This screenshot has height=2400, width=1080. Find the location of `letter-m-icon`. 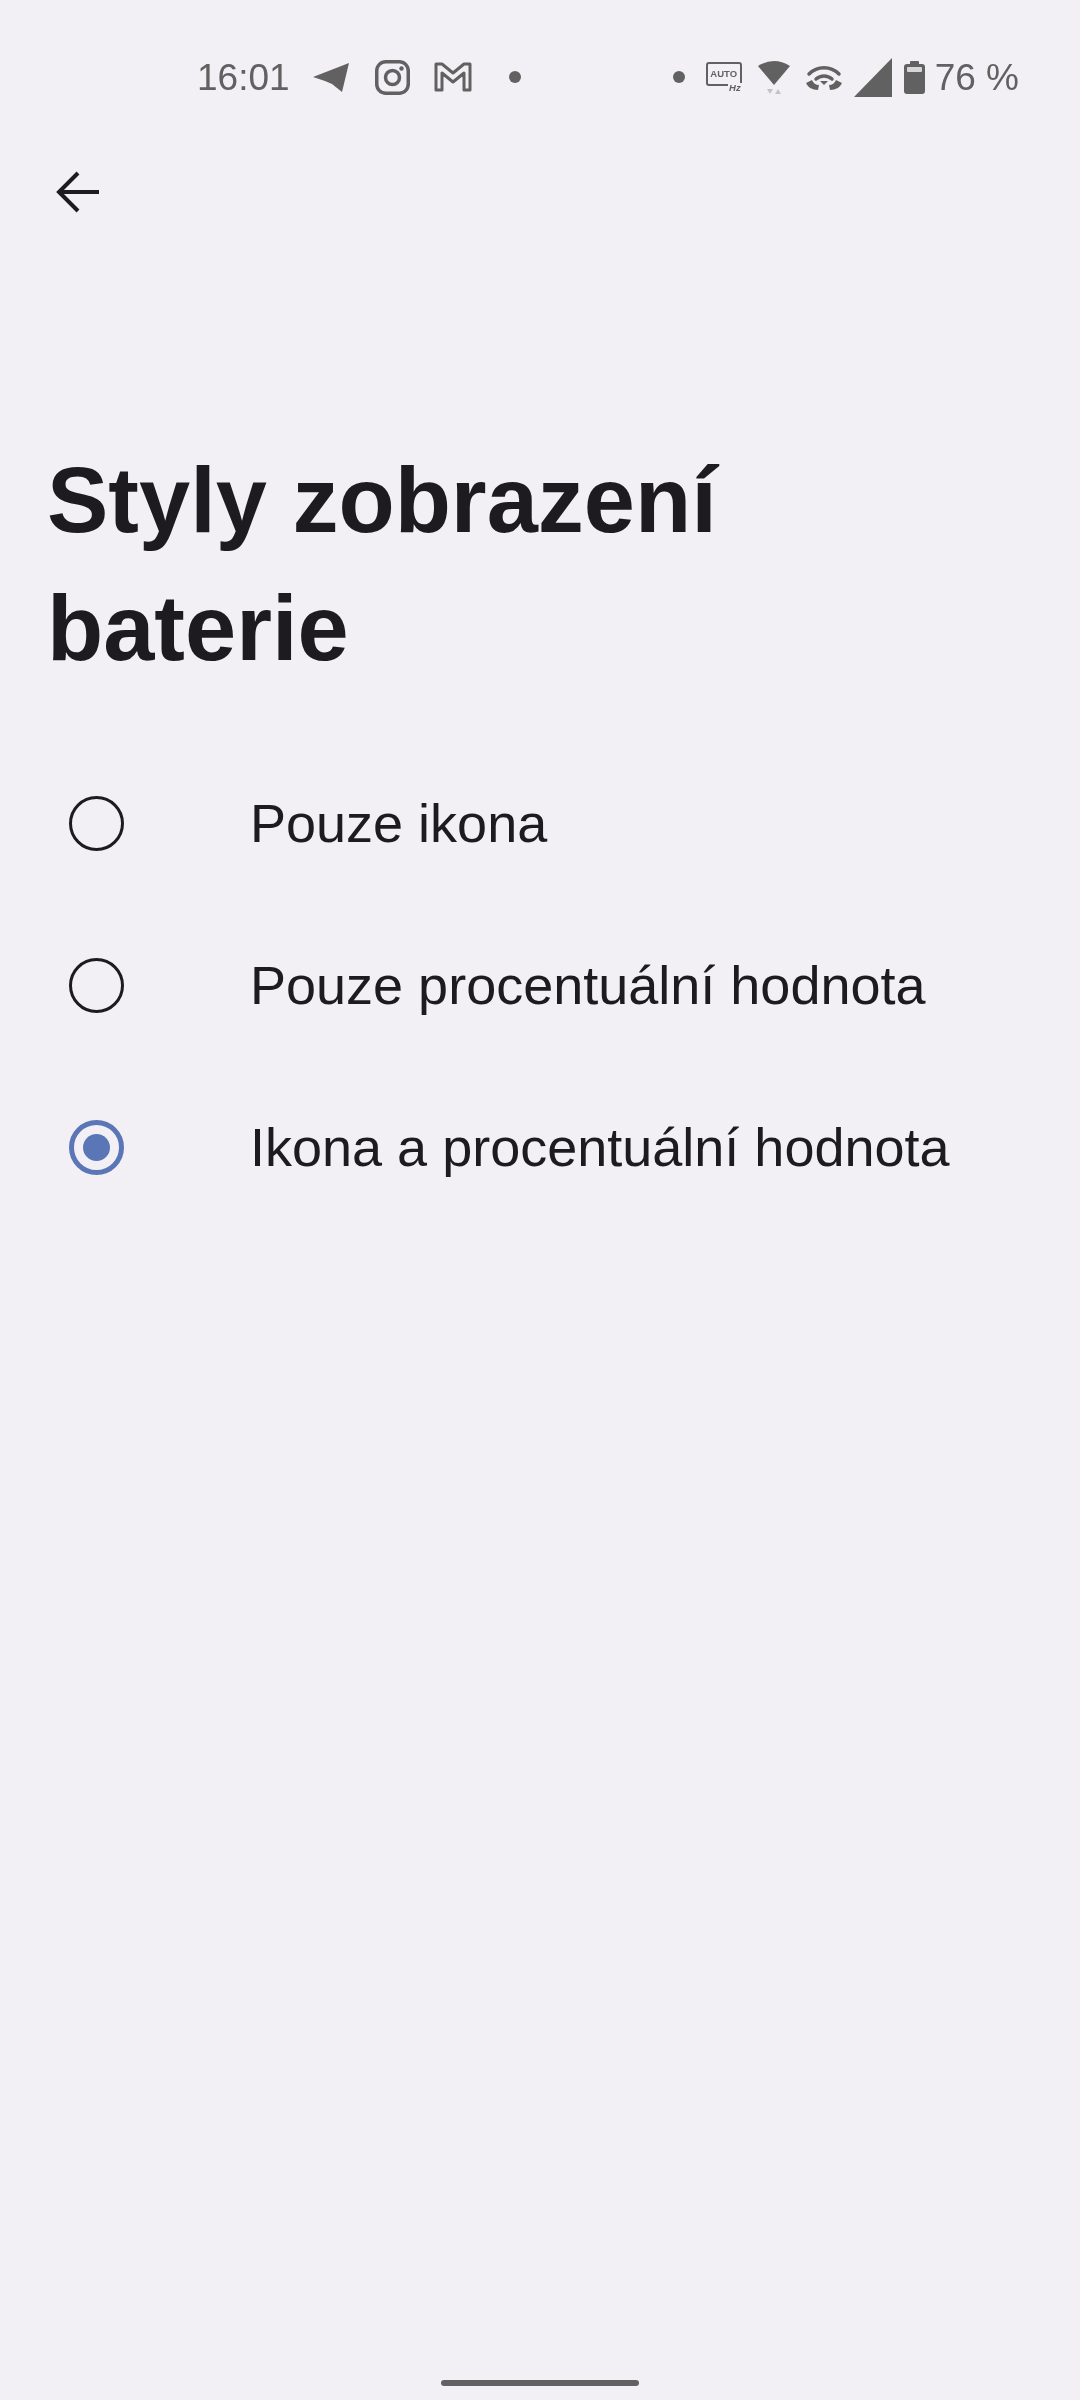

letter-m-icon is located at coordinates (452, 77).